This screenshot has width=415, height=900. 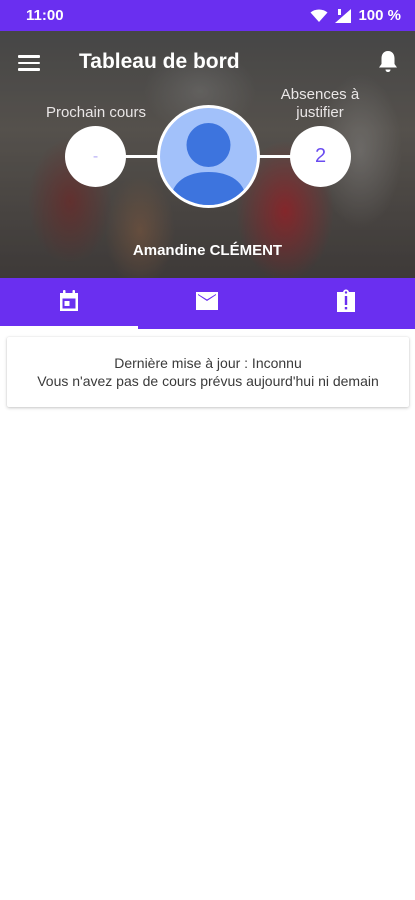 I want to click on person-avatar-icon, so click(x=208, y=156).